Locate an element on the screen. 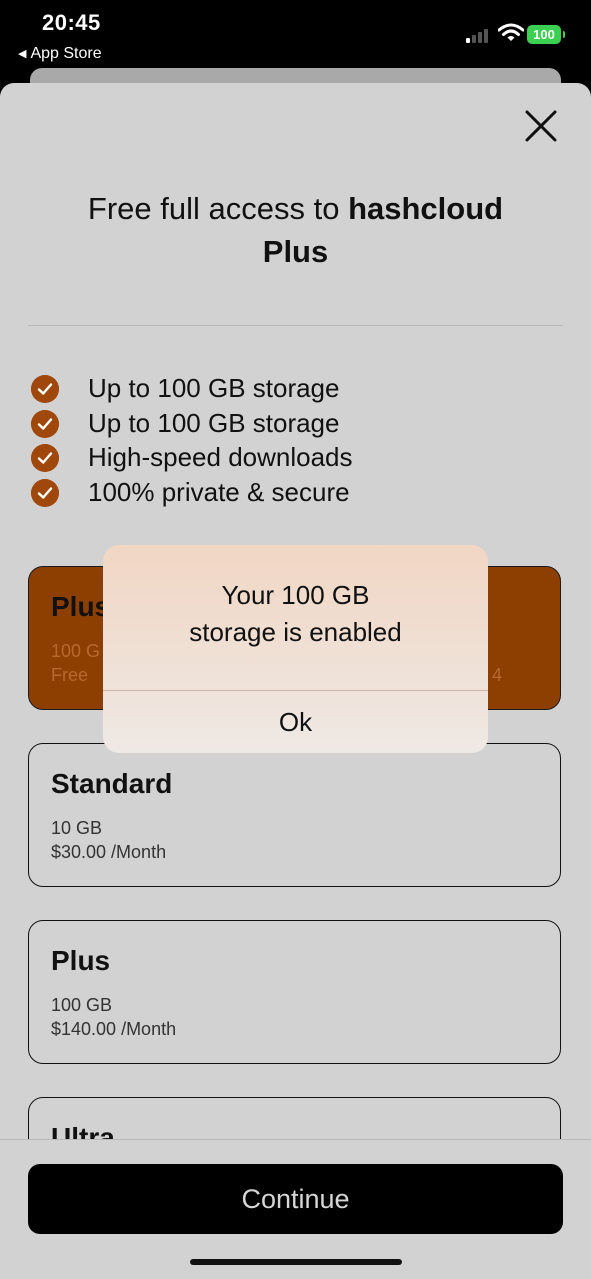 The height and width of the screenshot is (1279, 591). plan-name: Standard is located at coordinates (112, 783).